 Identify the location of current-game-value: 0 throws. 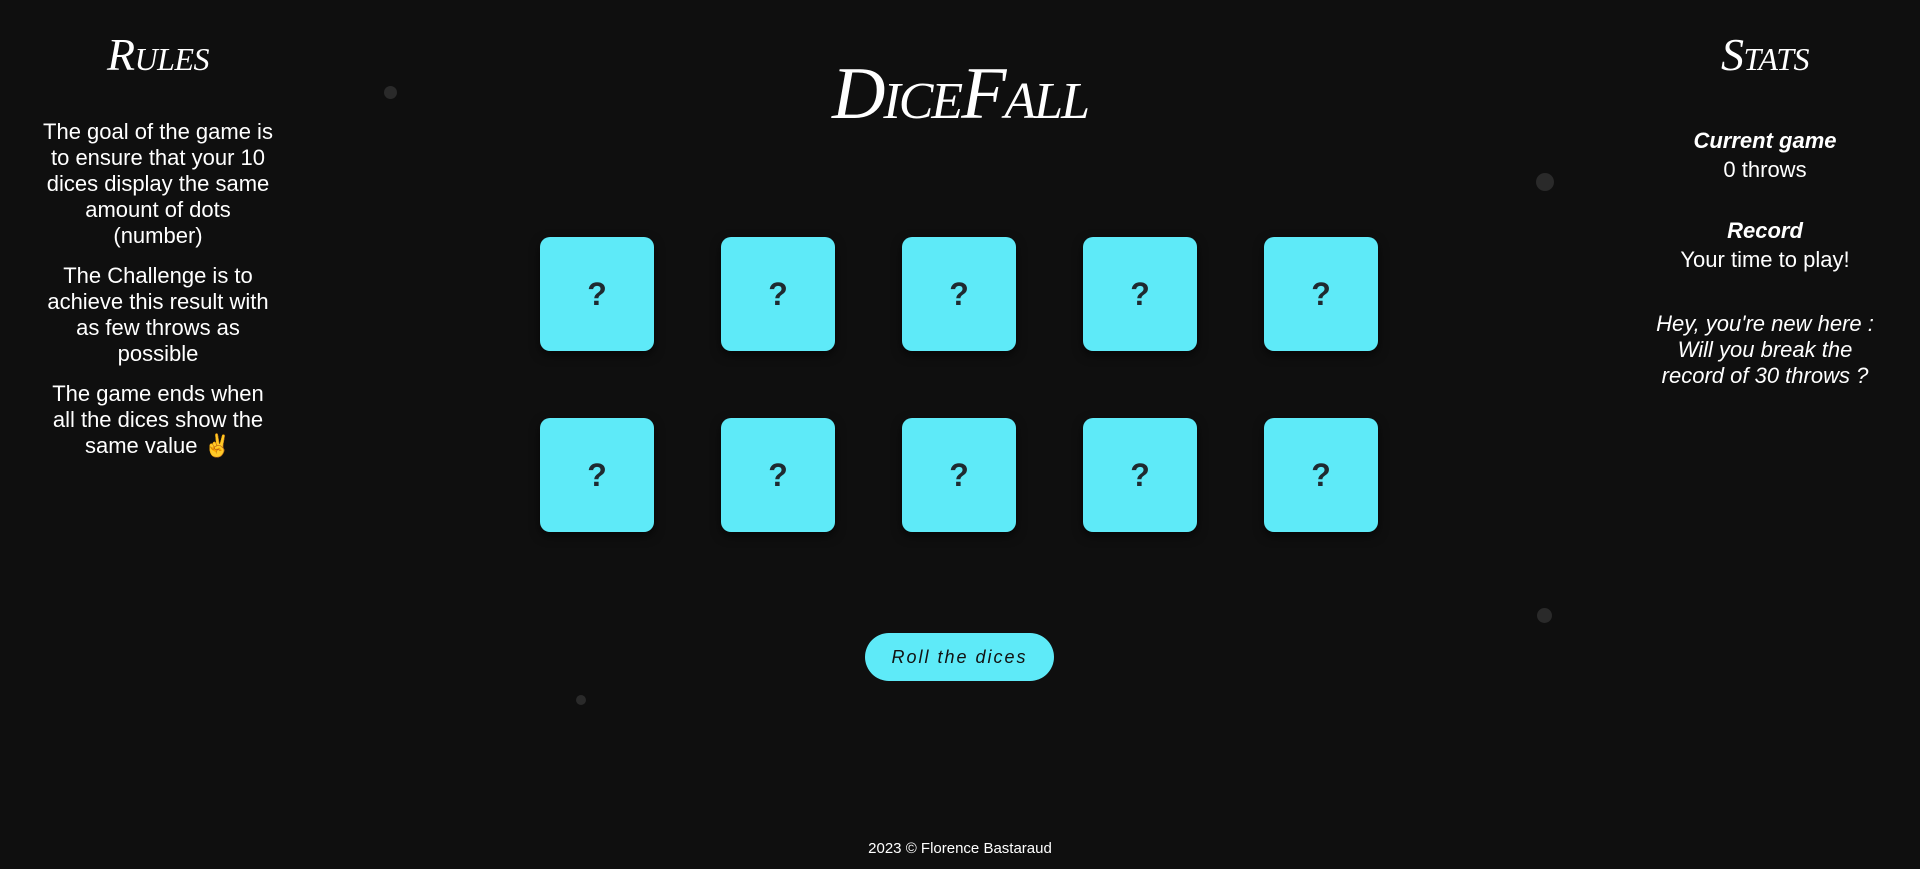
(1765, 169).